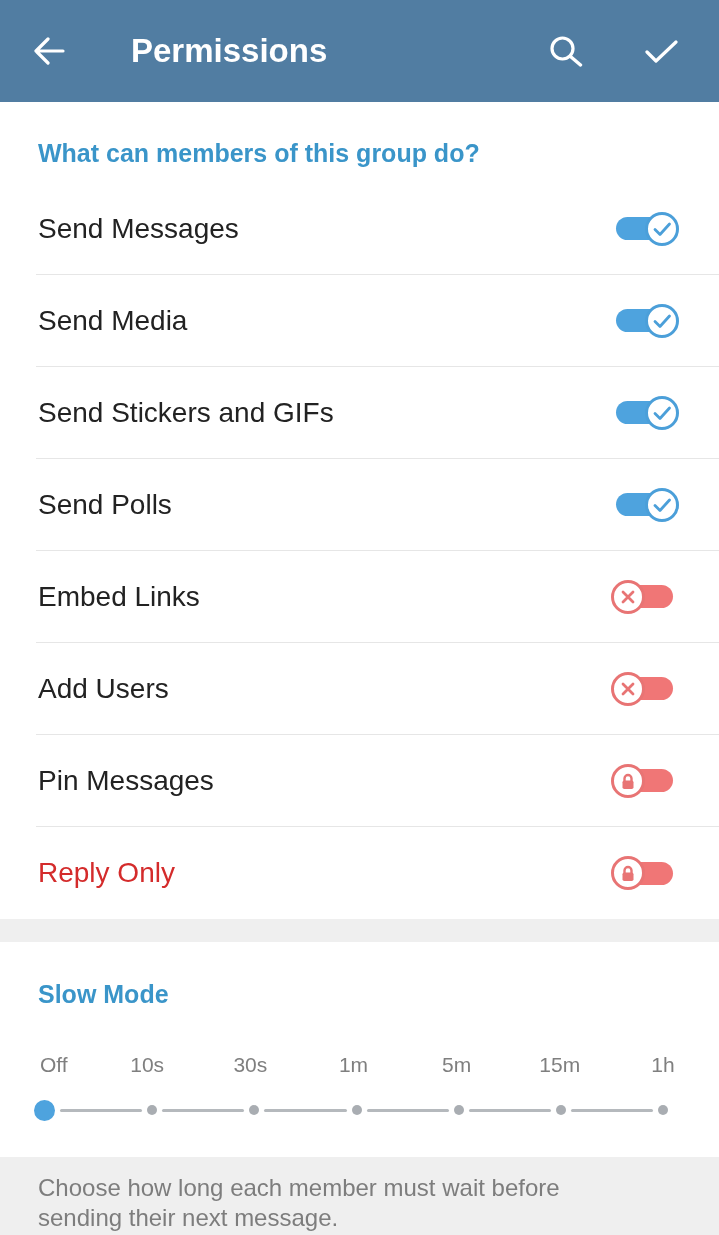  Describe the element at coordinates (104, 994) in the screenshot. I see `section-title: Slow Mode` at that location.